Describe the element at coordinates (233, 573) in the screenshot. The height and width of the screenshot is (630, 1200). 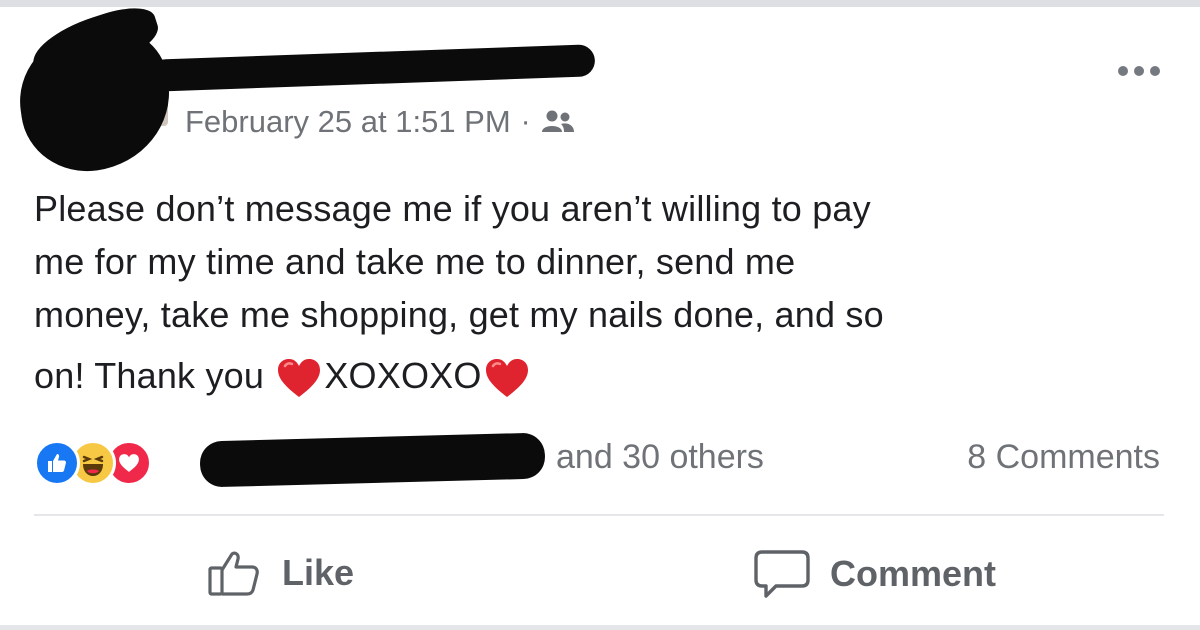
I see `thumbs-up-icon` at that location.